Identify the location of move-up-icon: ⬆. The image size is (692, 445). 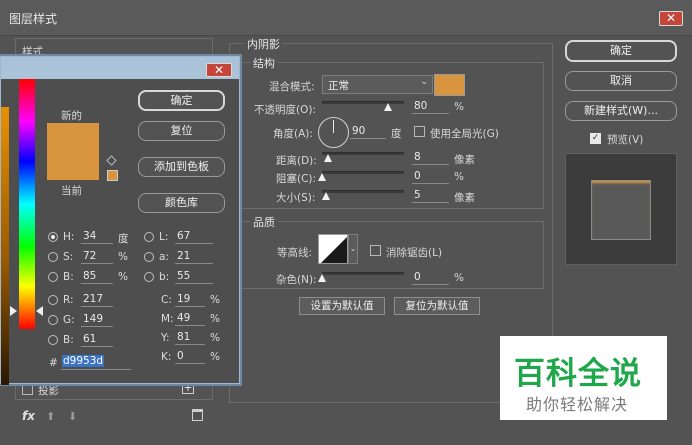
(50, 416).